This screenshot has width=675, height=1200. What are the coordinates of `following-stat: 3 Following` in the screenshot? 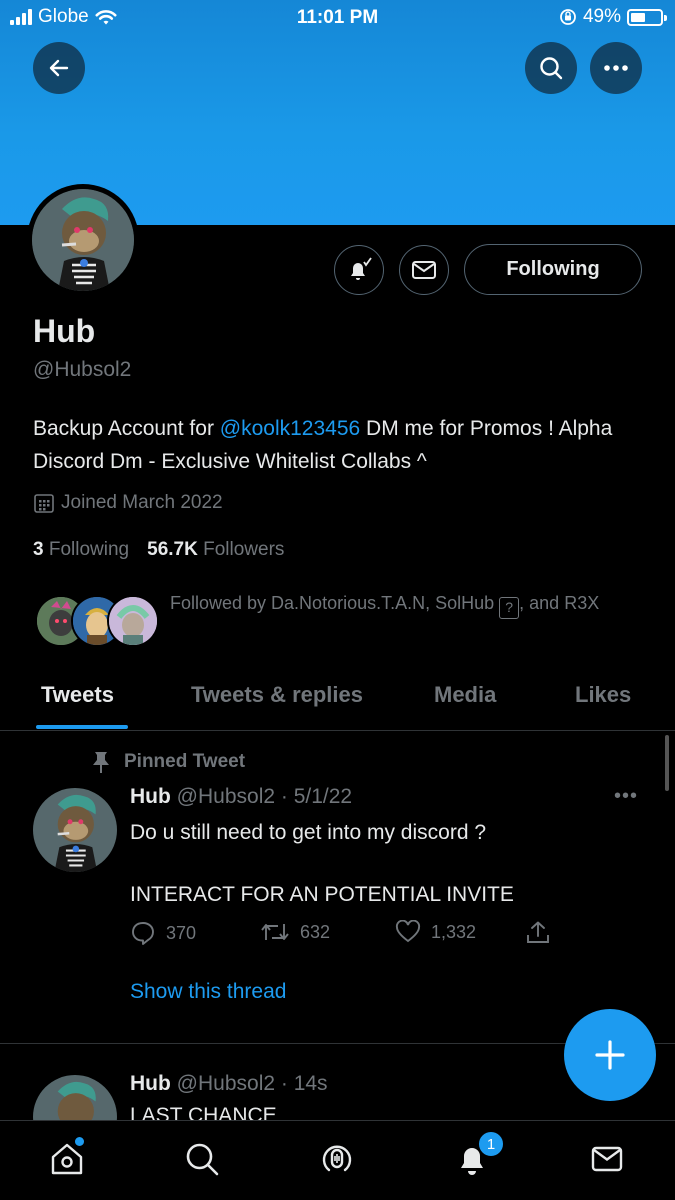 It's located at (81, 550).